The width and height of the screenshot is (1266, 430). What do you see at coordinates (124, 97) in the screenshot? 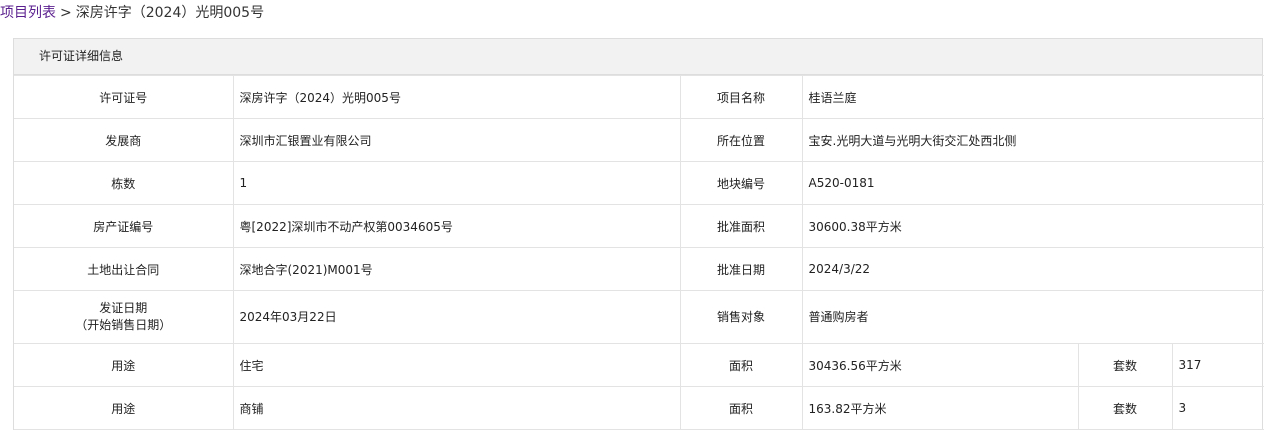
I see `permit-number-label: 许可证号` at bounding box center [124, 97].